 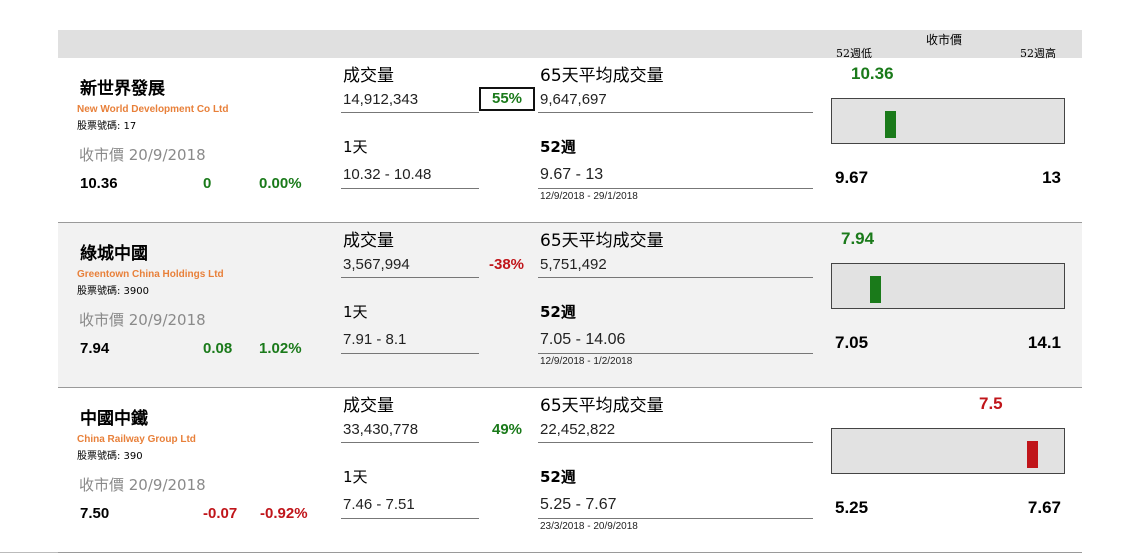 What do you see at coordinates (578, 504) in the screenshot?
I see `range-52w-value: 5.25 - 7.67` at bounding box center [578, 504].